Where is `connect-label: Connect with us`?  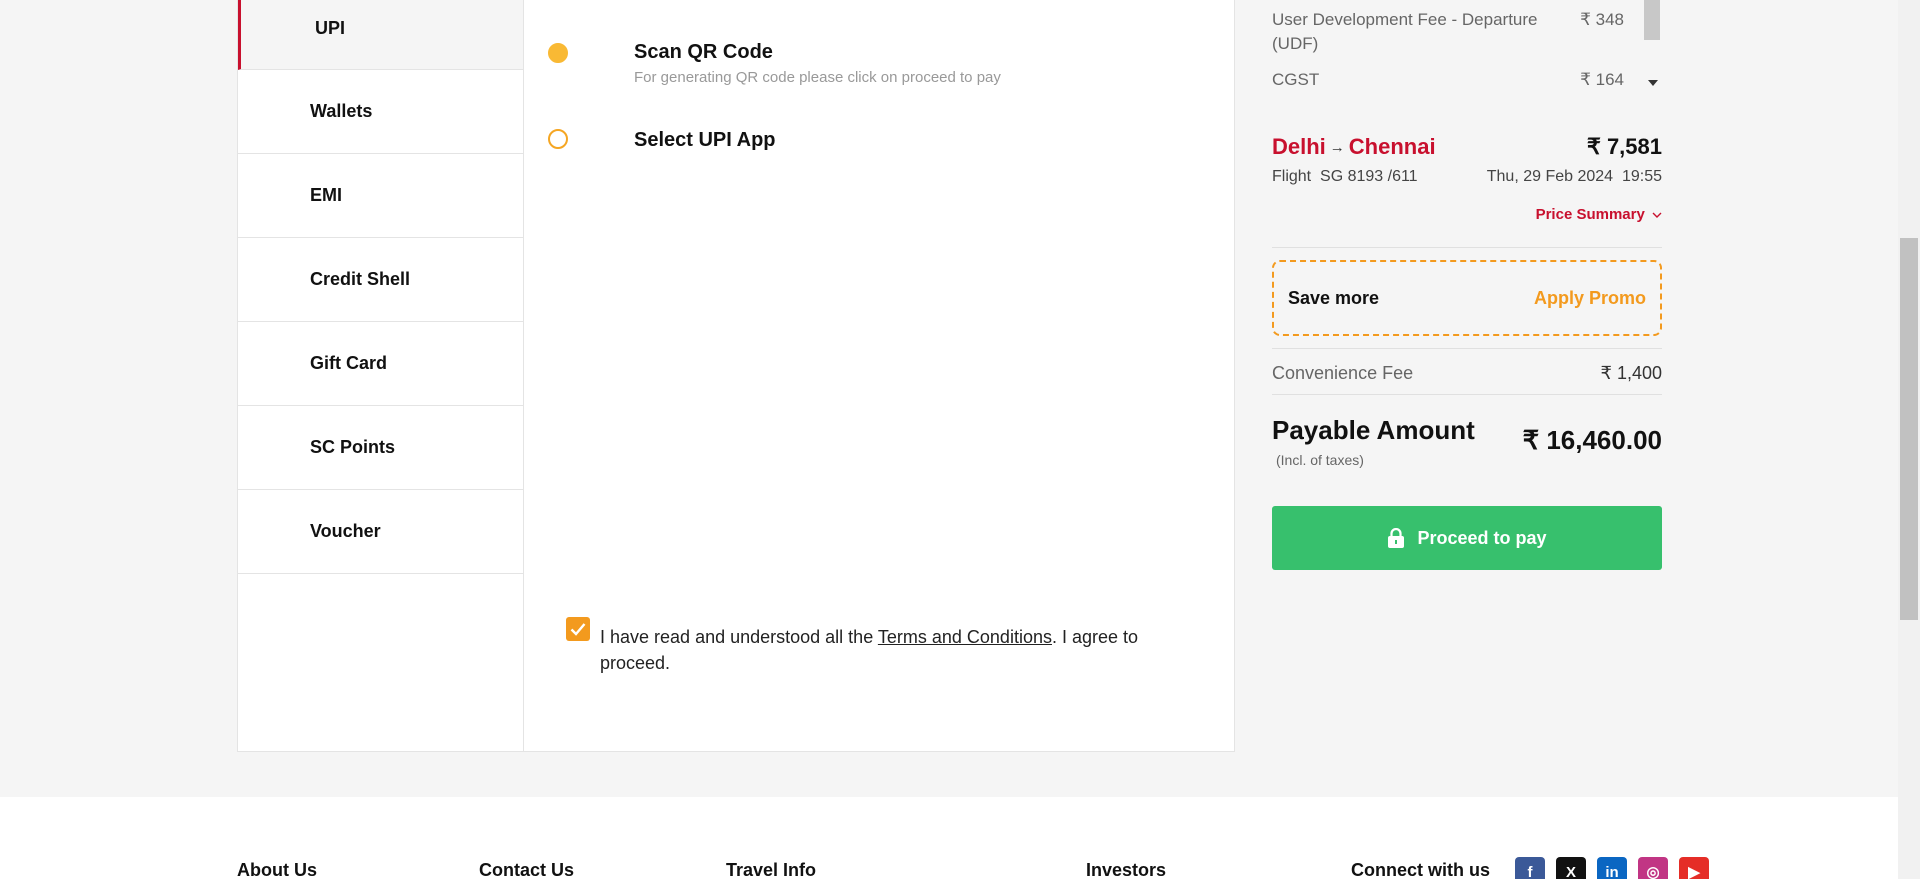 connect-label: Connect with us is located at coordinates (1420, 869).